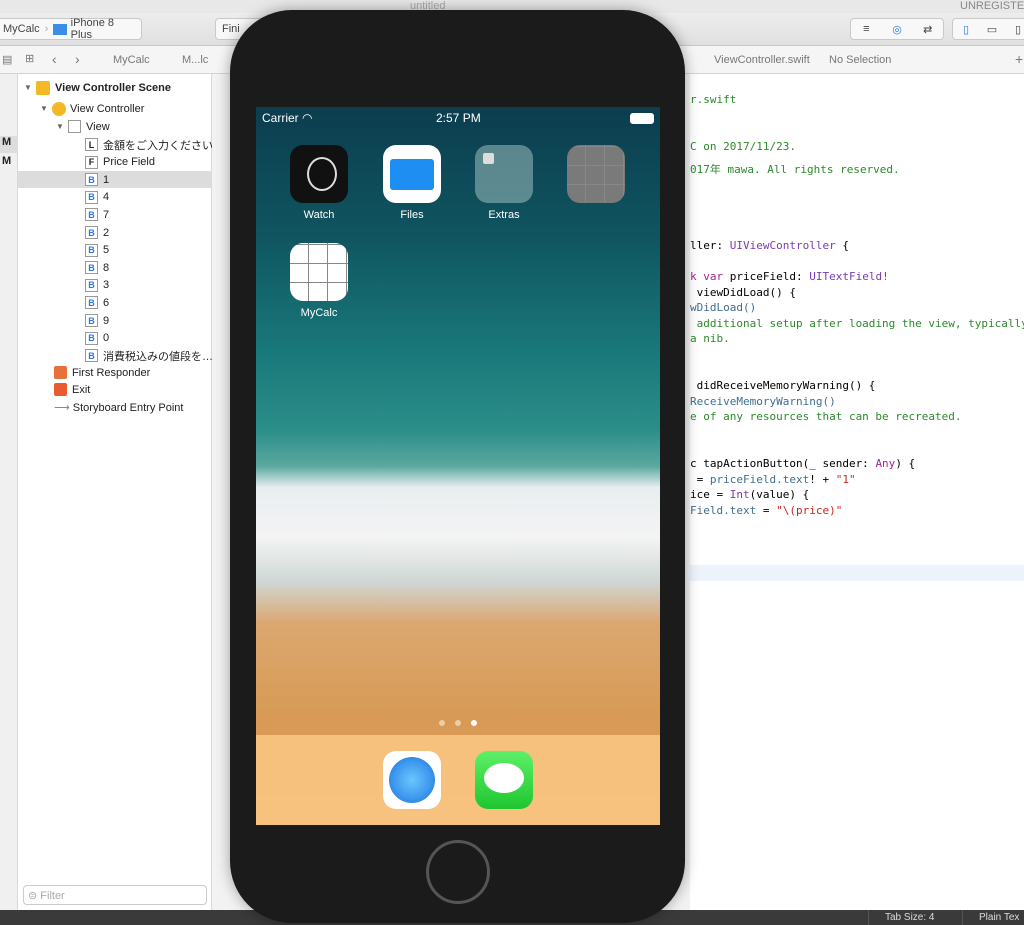 This screenshot has height=925, width=1024. Describe the element at coordinates (897, 29) in the screenshot. I see `assistant-editor-icon: ◎` at that location.